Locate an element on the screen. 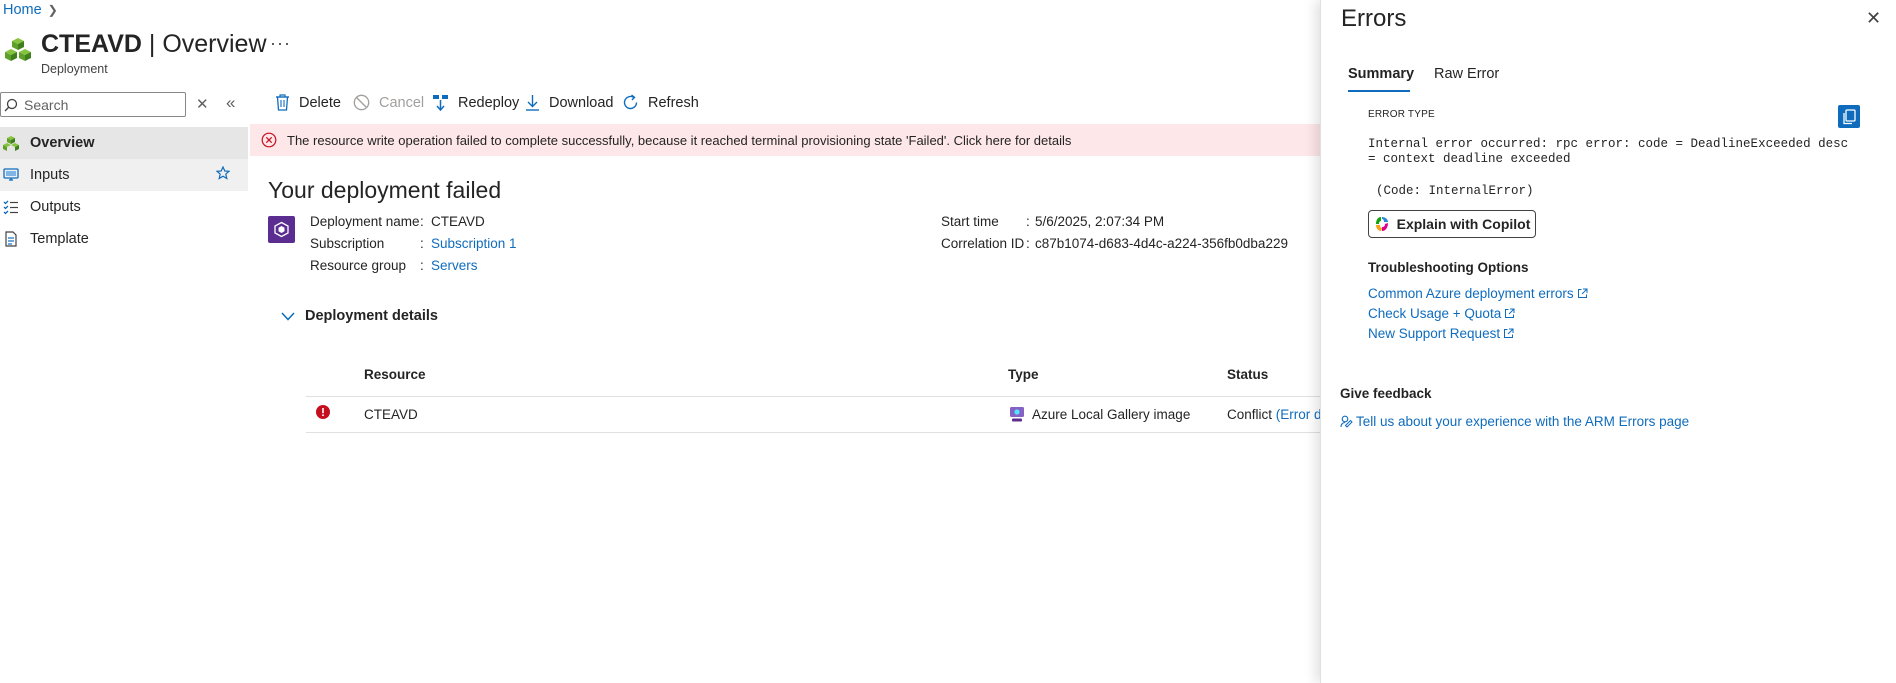  support-request-link: New Support Request is located at coordinates (1441, 333).